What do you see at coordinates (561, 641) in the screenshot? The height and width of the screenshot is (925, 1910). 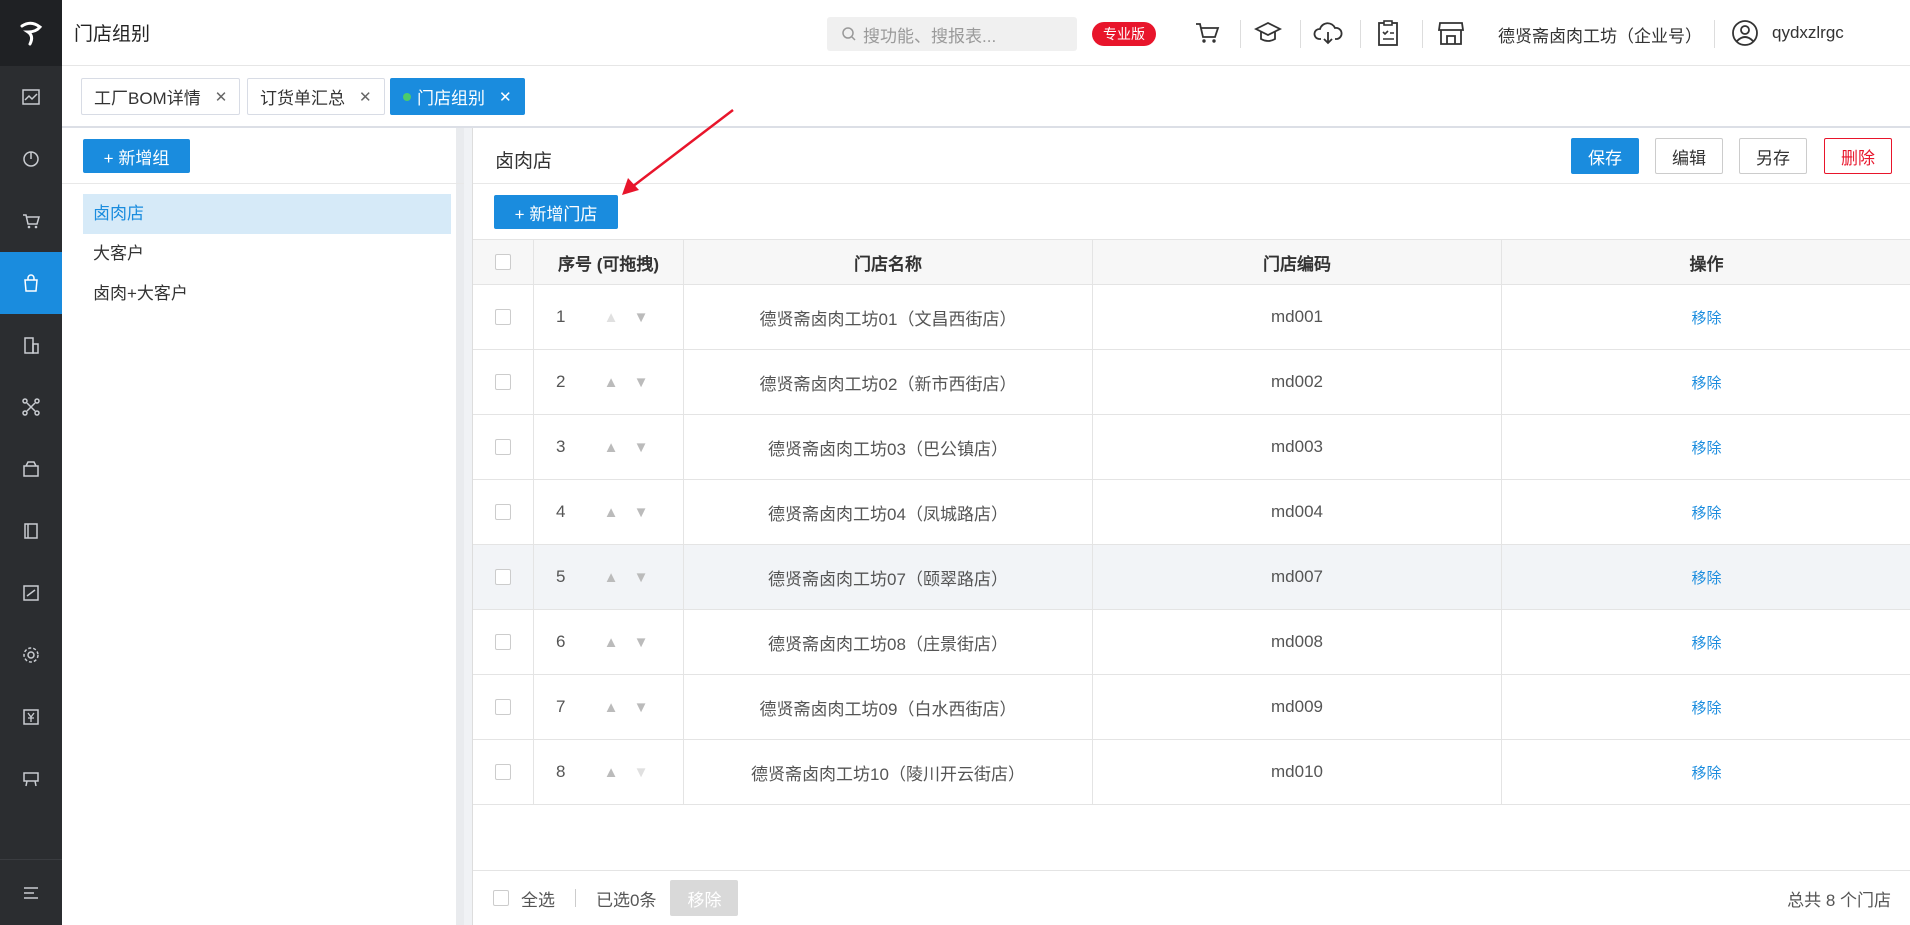 I see `row-seq: 6` at bounding box center [561, 641].